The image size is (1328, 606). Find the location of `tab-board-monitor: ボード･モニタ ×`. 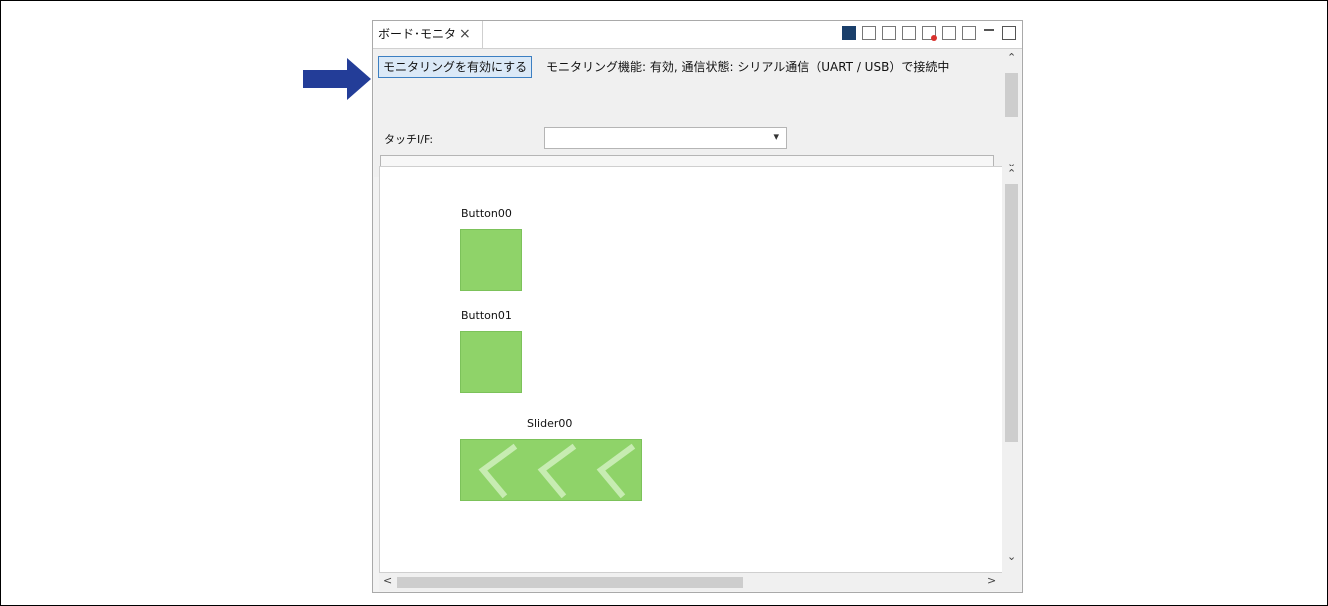

tab-board-monitor: ボード･モニタ × is located at coordinates (428, 34).